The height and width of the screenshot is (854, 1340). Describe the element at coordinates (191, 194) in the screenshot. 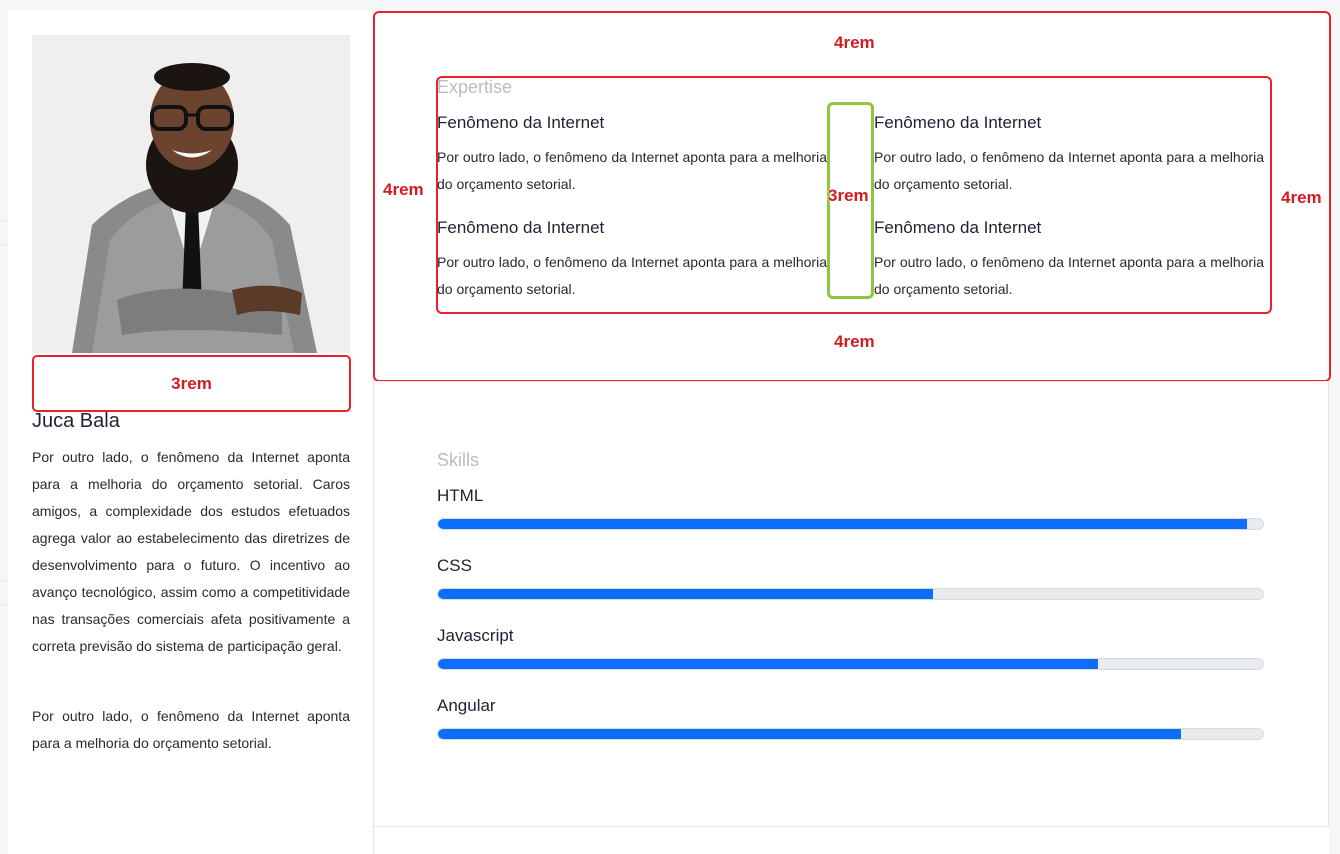

I see `profile-photo` at that location.